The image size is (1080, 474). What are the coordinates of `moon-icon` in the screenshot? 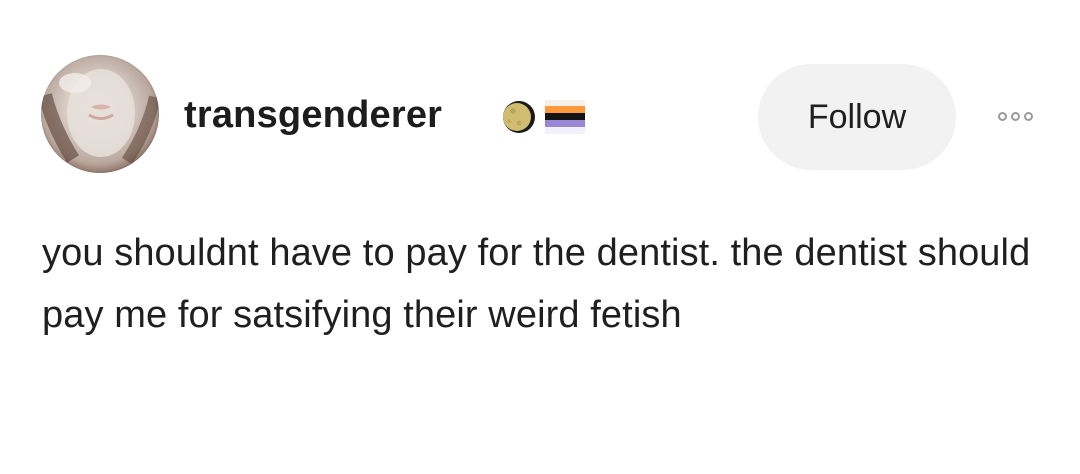 It's located at (519, 117).